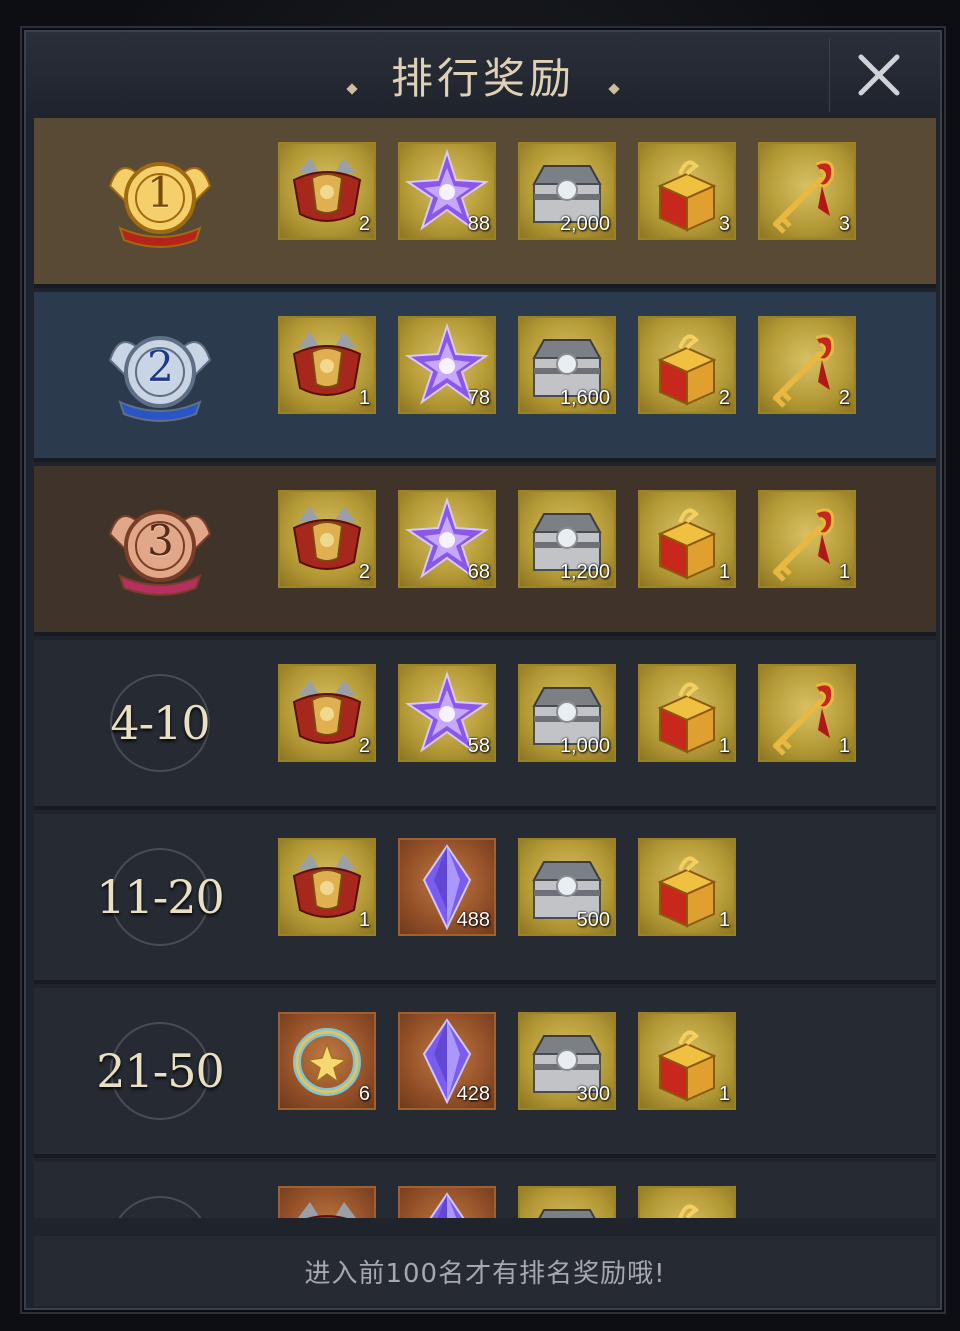  I want to click on panel-header: 排行奖励, so click(483, 74).